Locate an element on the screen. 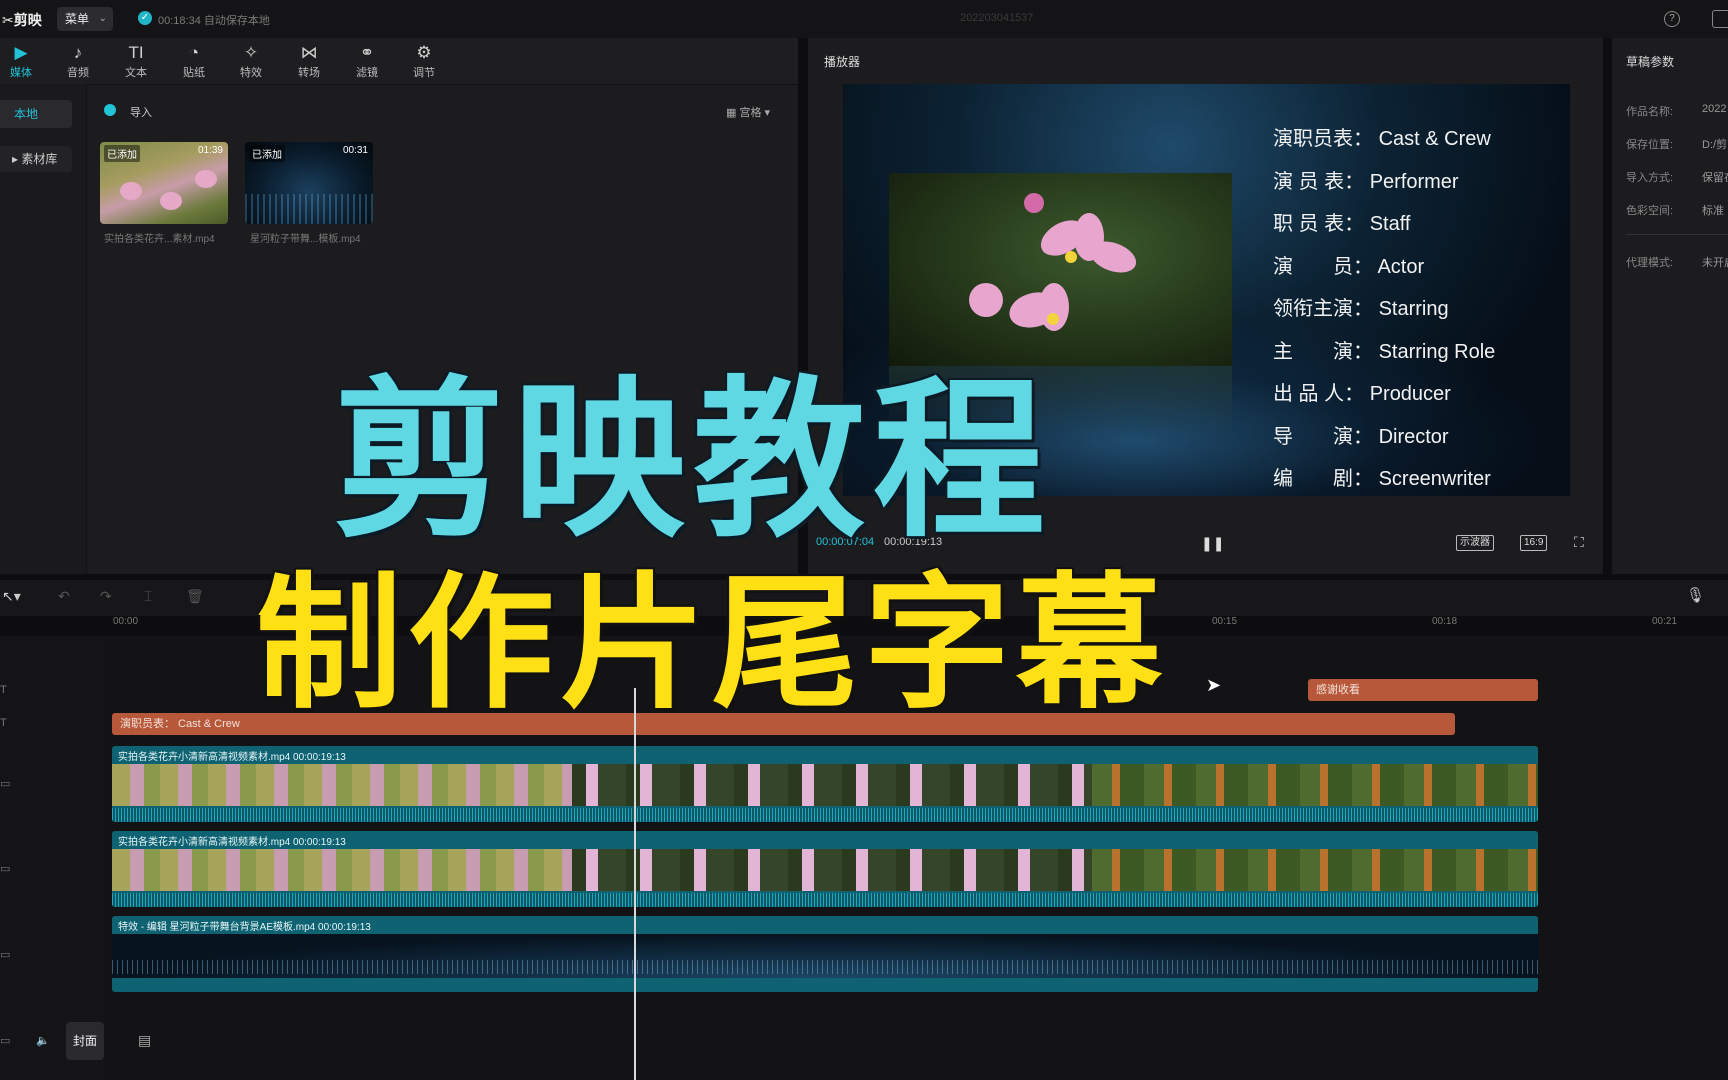 The width and height of the screenshot is (1728, 1080). text-clip-thanks: 感谢收看 is located at coordinates (1423, 690).